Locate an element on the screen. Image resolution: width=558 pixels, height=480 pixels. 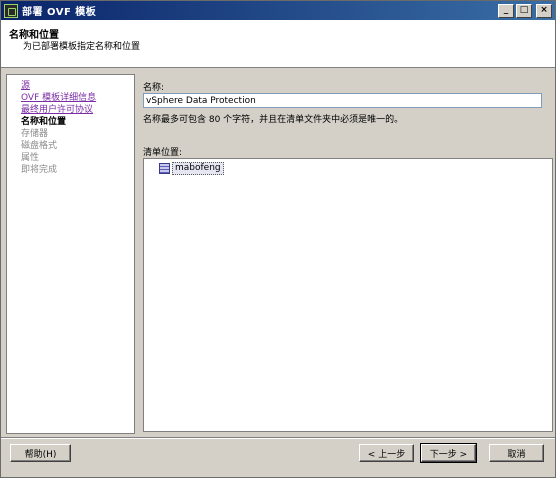
maximize-button: □ is located at coordinates (524, 10).